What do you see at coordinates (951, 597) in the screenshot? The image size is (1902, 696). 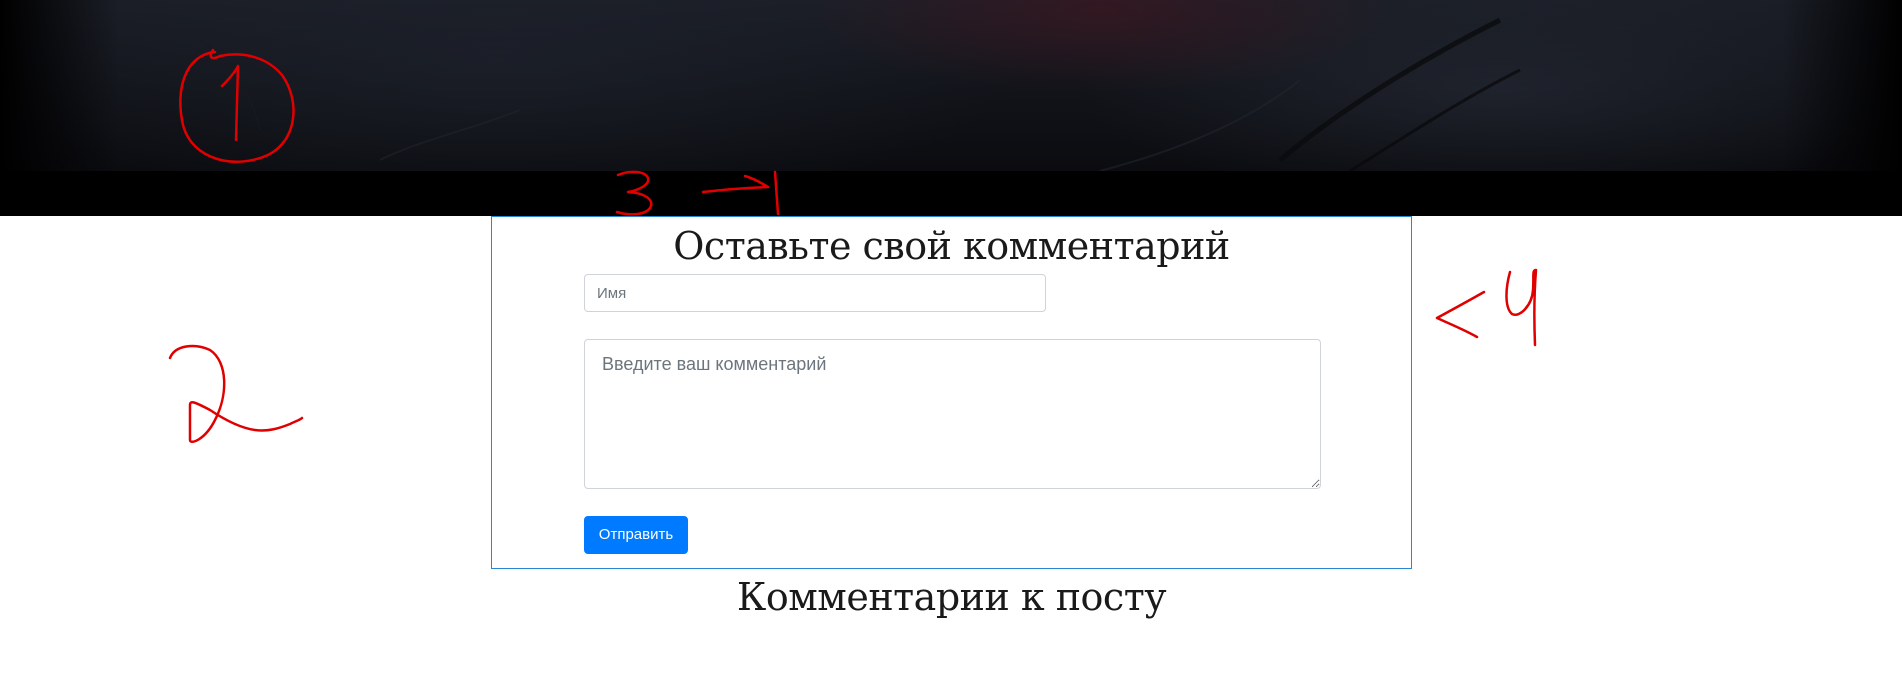 I see `comments-heading: Комментарии к посту` at bounding box center [951, 597].